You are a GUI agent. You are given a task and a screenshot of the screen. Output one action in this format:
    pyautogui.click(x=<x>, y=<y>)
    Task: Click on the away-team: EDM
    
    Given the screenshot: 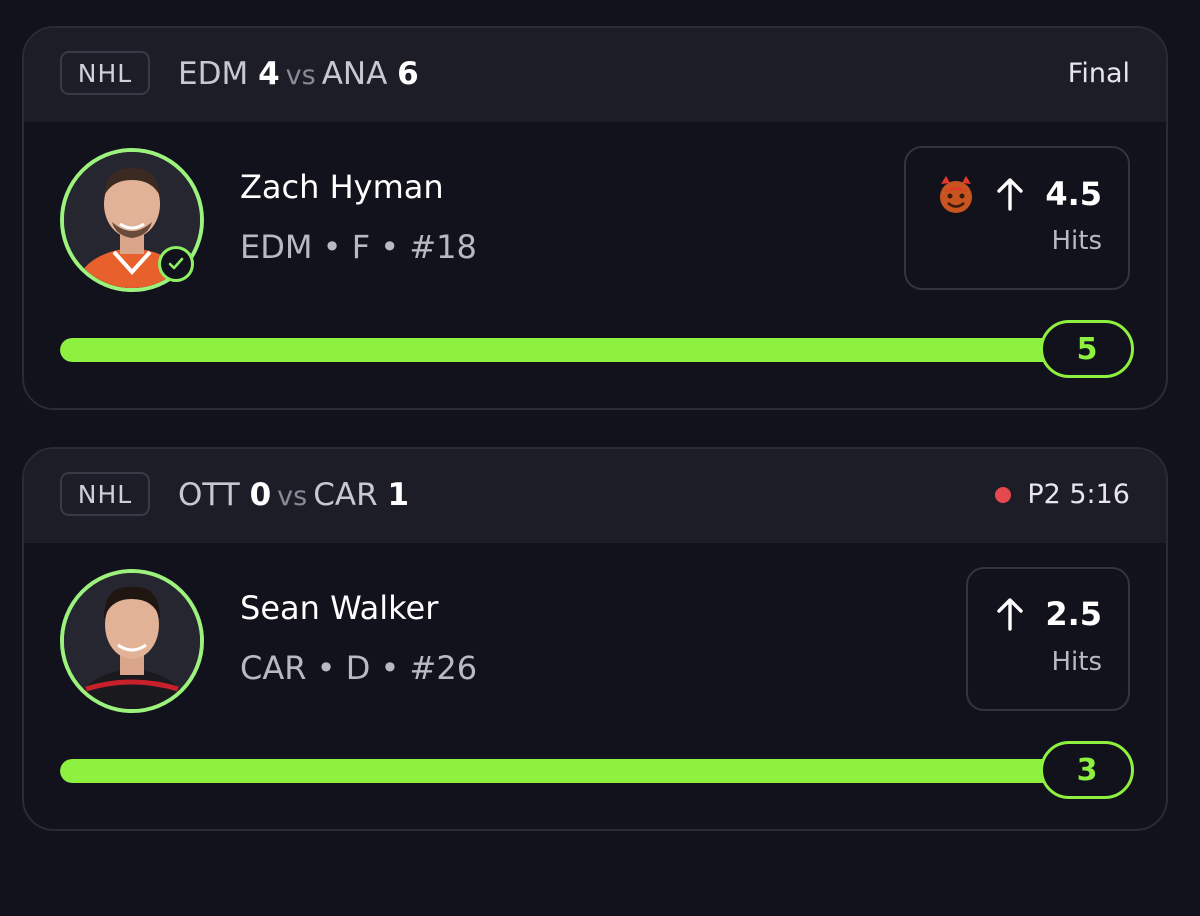 What is the action you would take?
    pyautogui.click(x=213, y=74)
    